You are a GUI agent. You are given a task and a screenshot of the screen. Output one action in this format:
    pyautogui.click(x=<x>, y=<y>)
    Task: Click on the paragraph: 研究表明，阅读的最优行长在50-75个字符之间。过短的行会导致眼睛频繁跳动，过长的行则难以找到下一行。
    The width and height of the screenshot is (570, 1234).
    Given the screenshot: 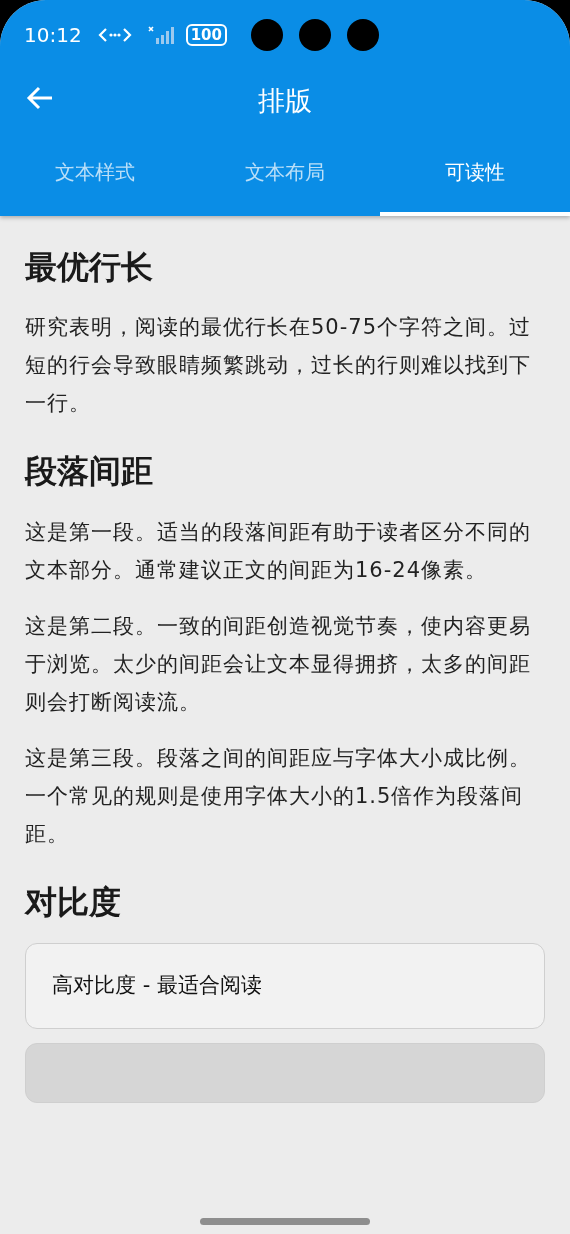 What is the action you would take?
    pyautogui.click(x=279, y=366)
    